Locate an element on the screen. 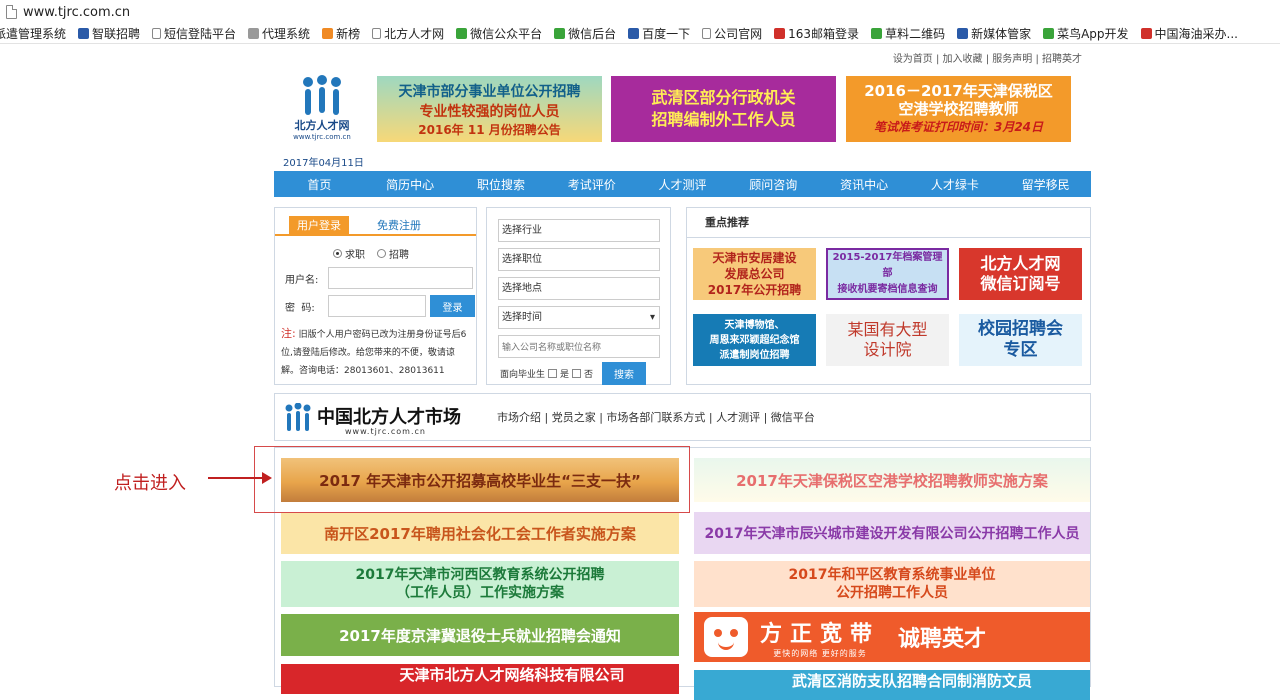 Image resolution: width=1280 pixels, height=700 pixels. nav-item-home: 首页 is located at coordinates (319, 184).